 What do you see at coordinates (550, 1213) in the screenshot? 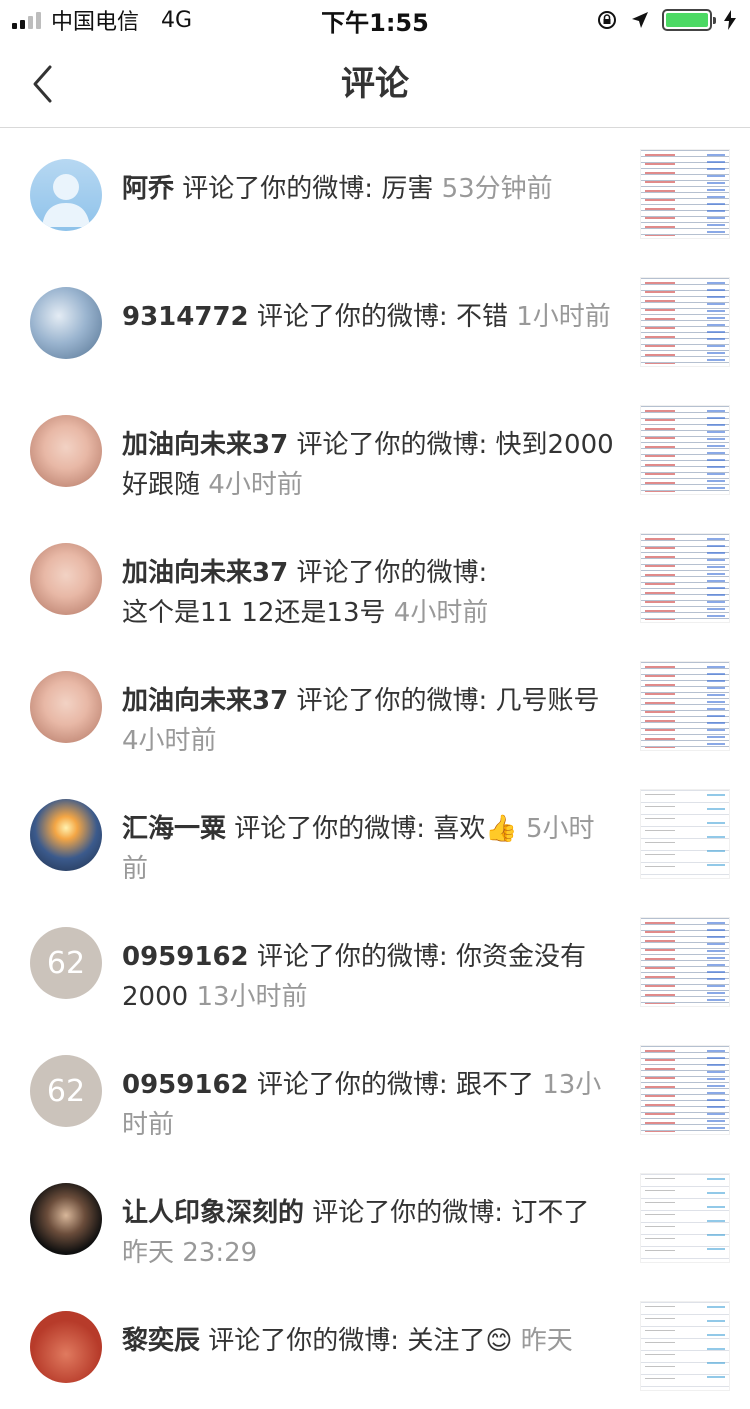
I see `comment-content: 订不了` at bounding box center [550, 1213].